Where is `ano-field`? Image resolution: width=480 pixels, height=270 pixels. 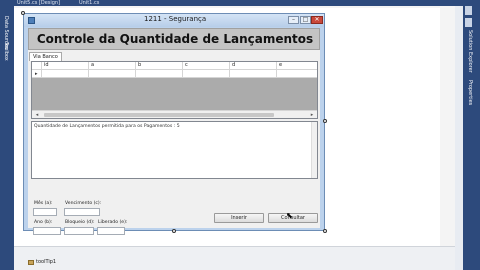 ano-field is located at coordinates (47, 231).